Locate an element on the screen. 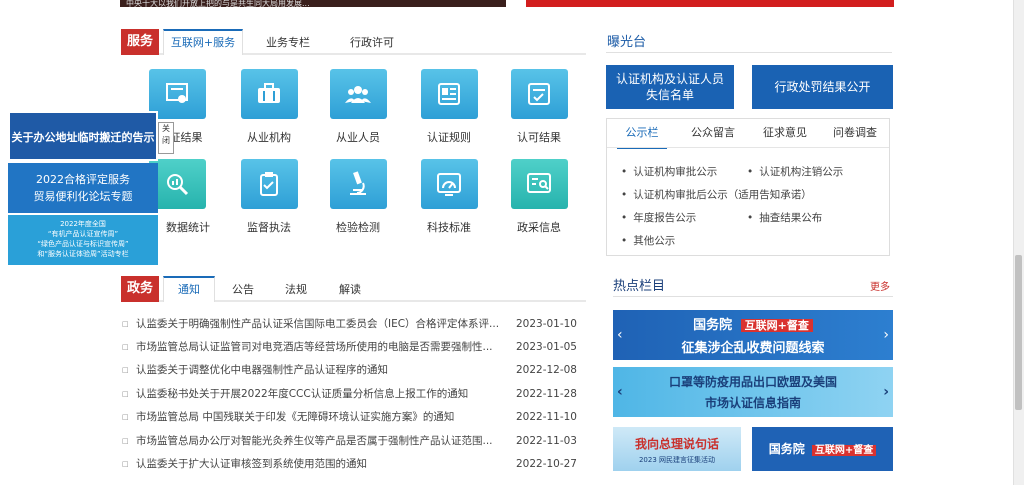 This screenshot has height=485, width=1024. policy-header: 政务 通知 公告 法规 解读 is located at coordinates (353, 289).